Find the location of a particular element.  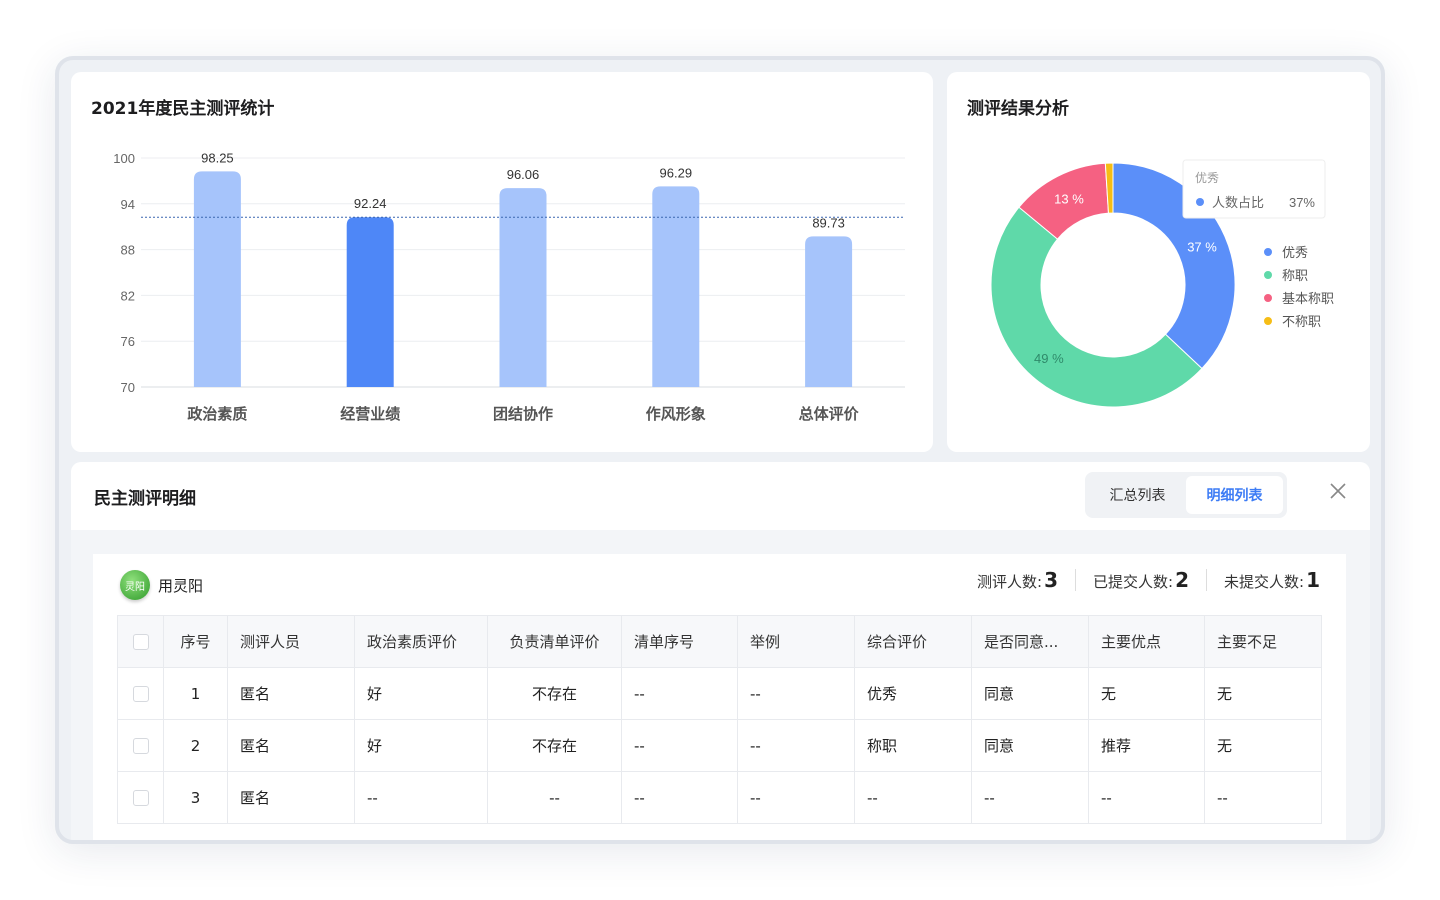

table-cell: 推荐 is located at coordinates (1146, 745).